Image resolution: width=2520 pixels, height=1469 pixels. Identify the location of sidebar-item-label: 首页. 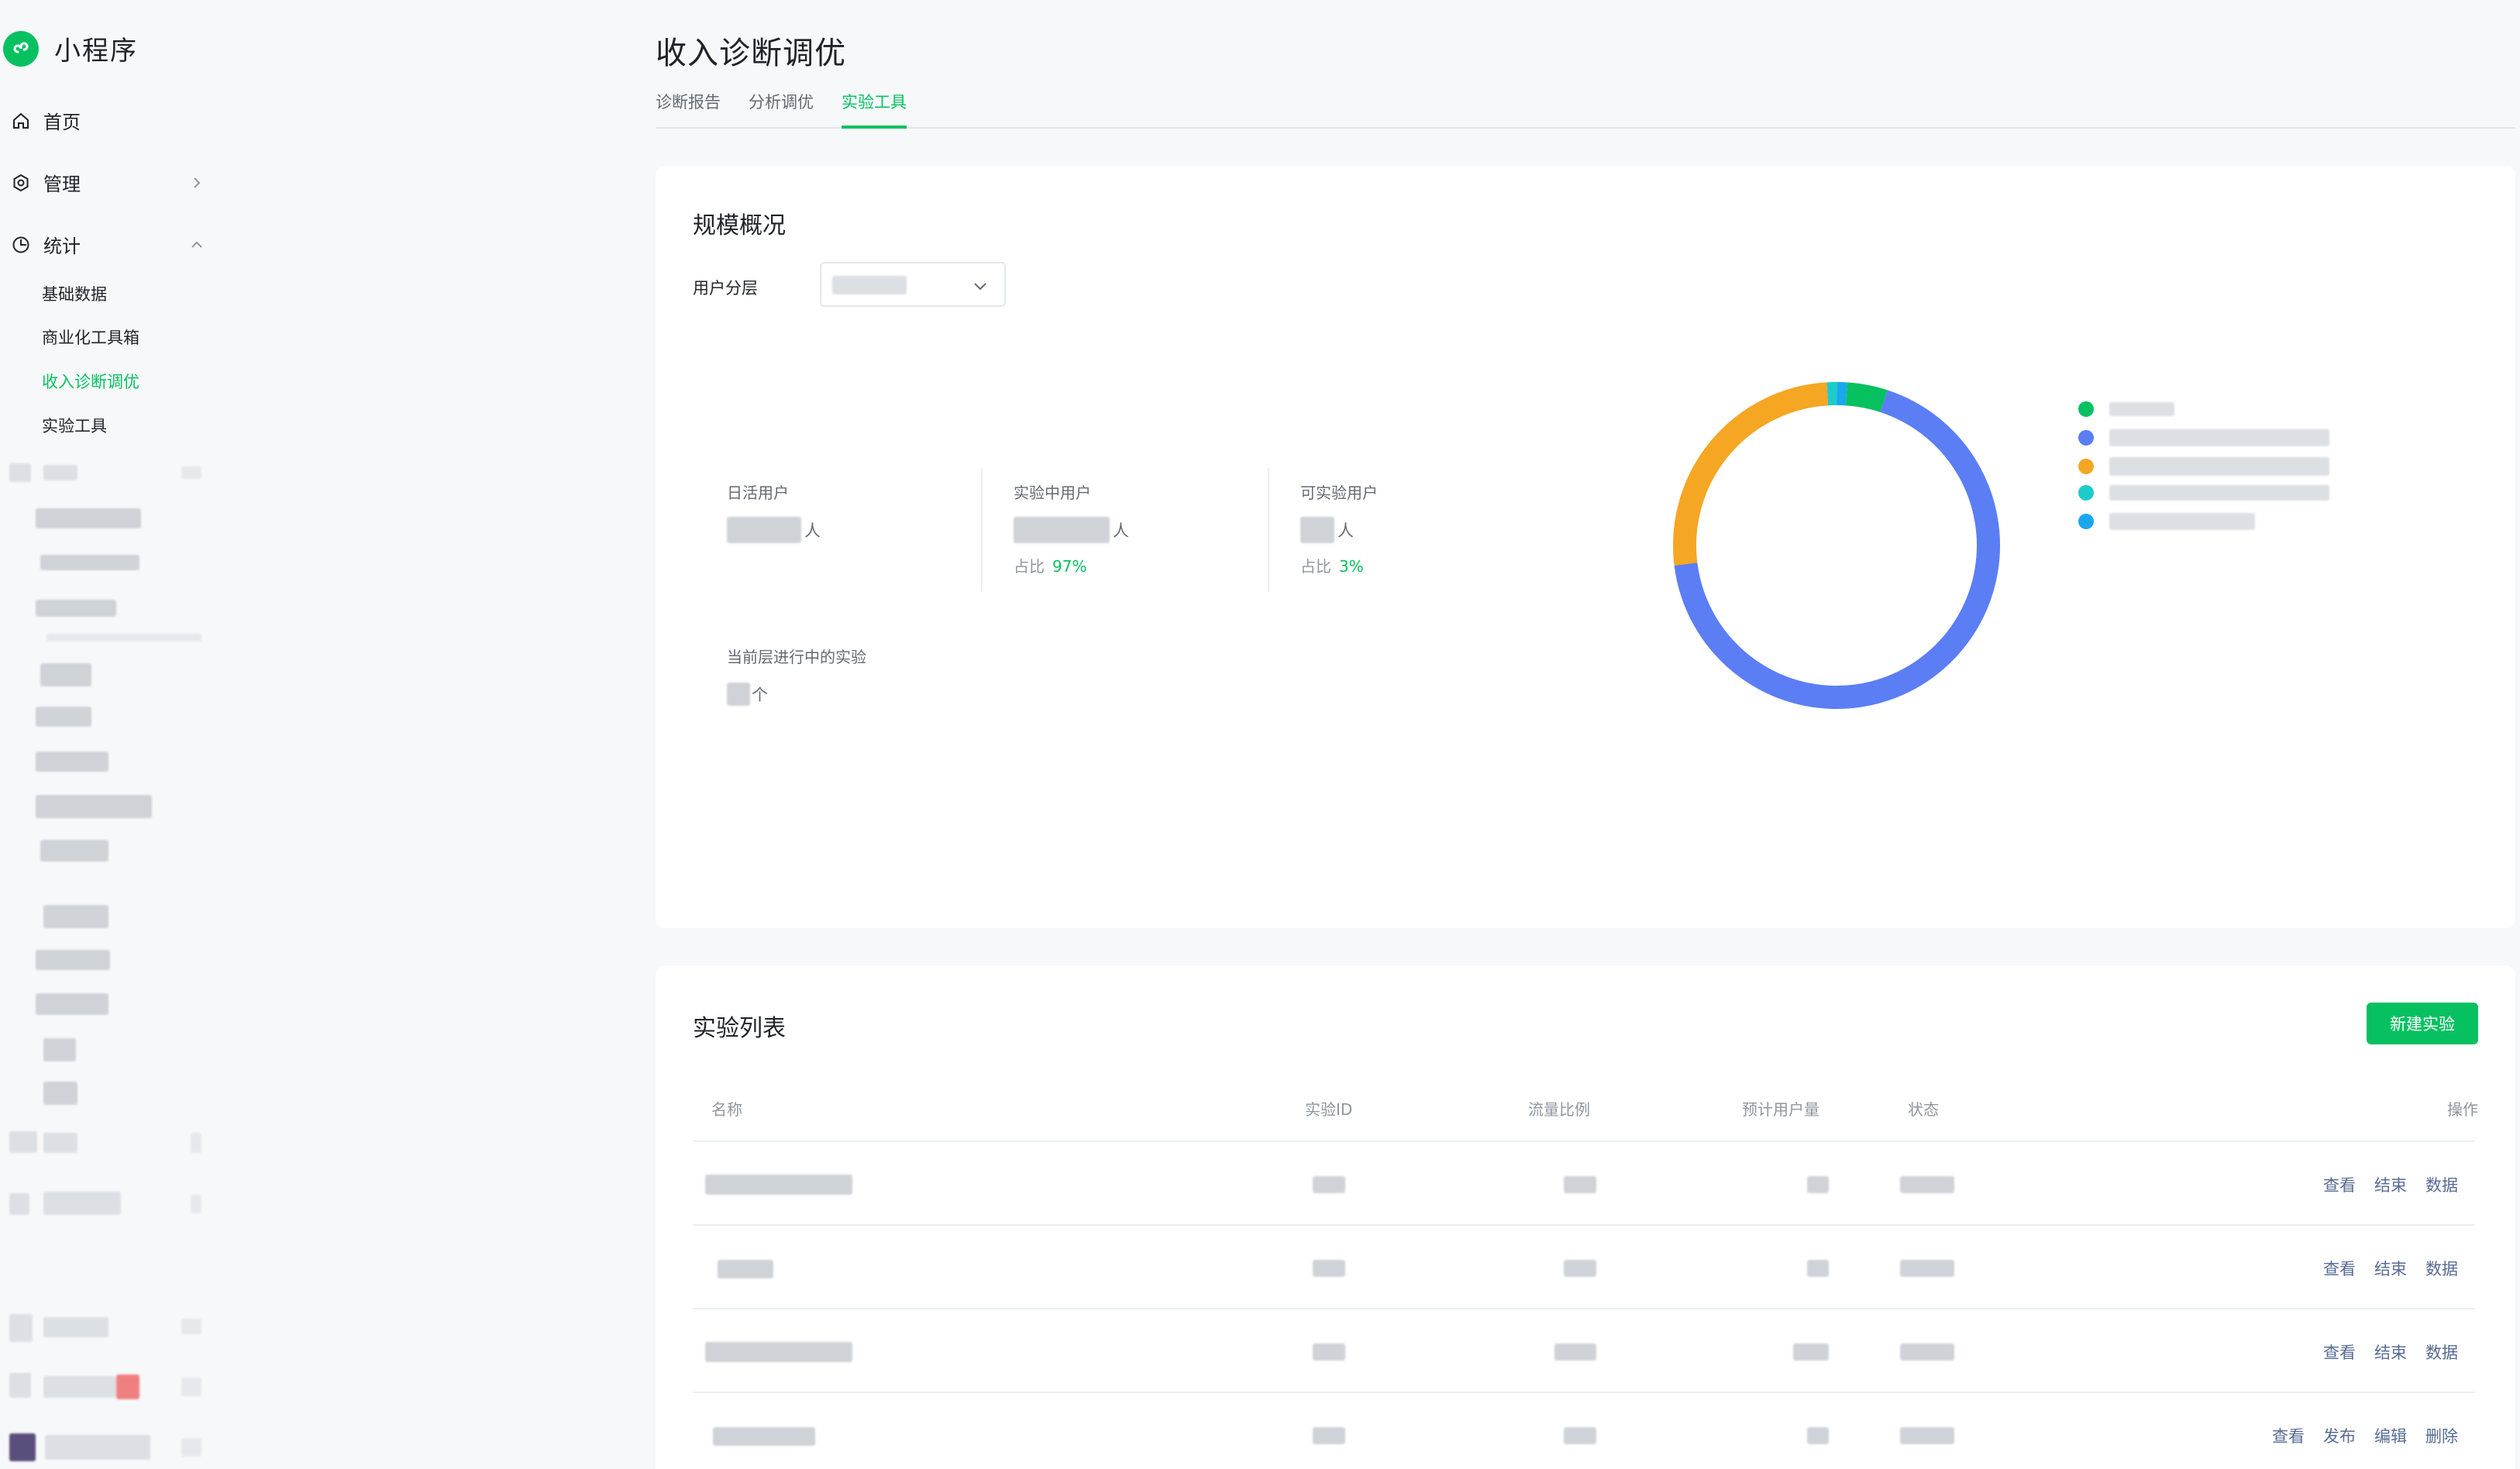
(62, 122).